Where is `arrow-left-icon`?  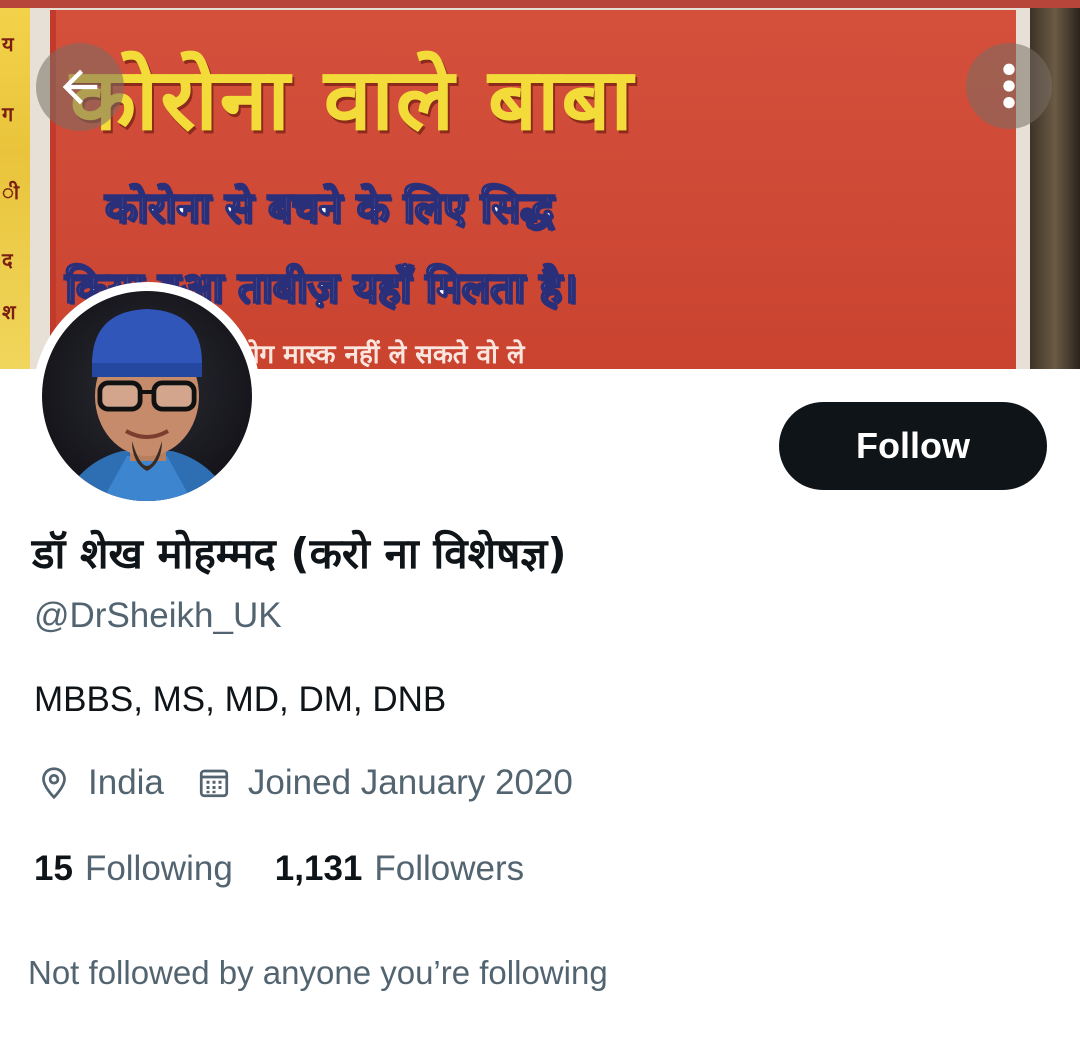 arrow-left-icon is located at coordinates (80, 87).